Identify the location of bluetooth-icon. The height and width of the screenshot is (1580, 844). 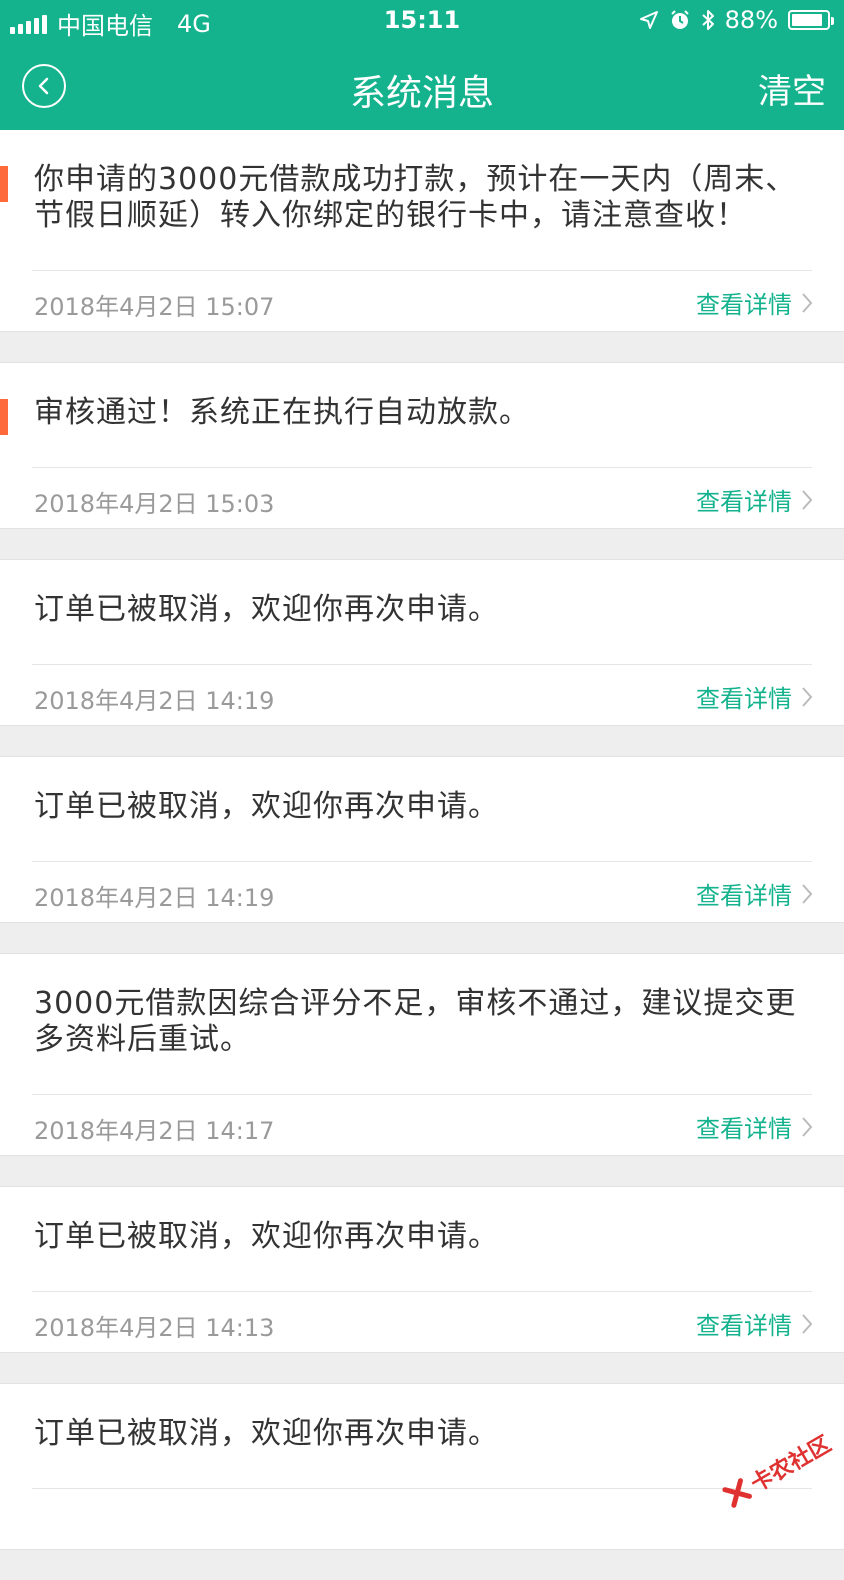
(708, 20).